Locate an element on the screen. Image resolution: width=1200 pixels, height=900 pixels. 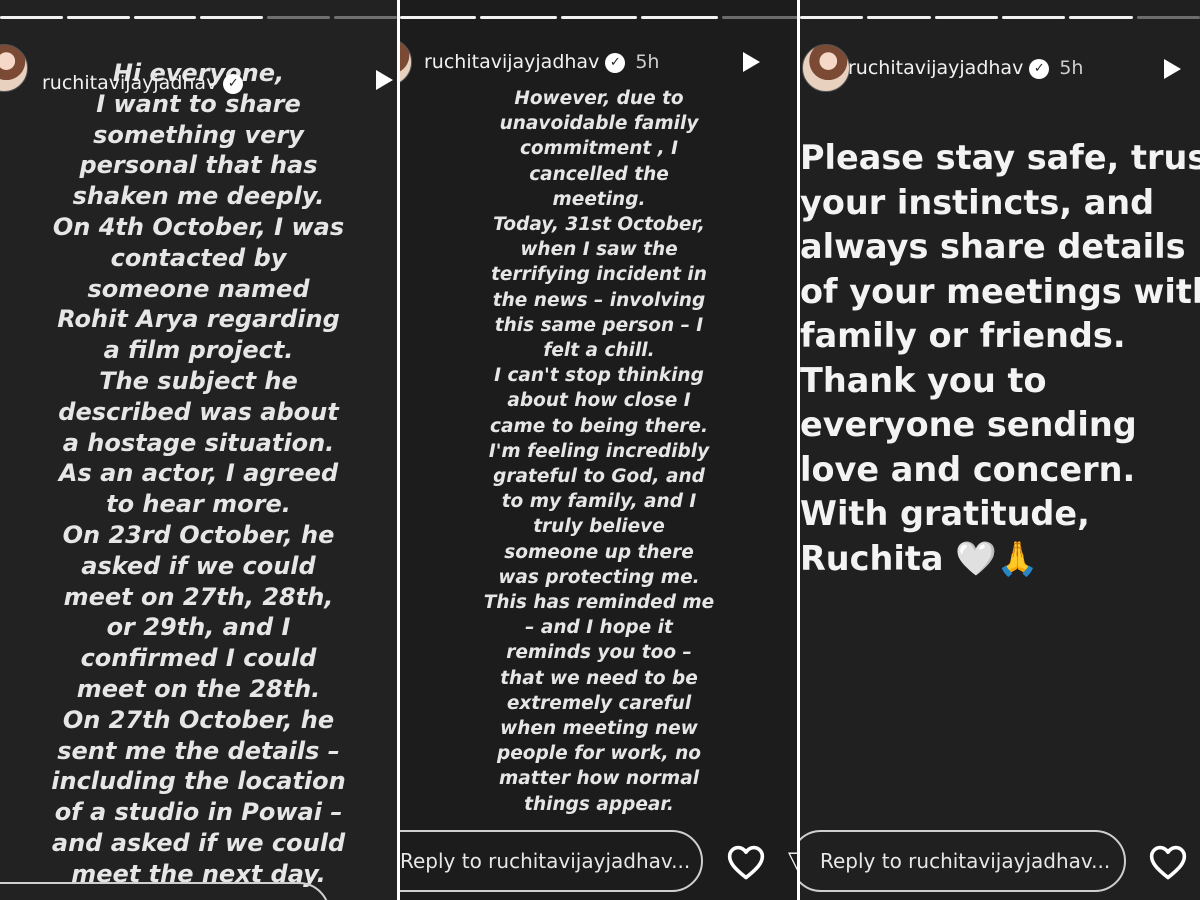
story-header: ruchitavijayjadhav ✓ 5h is located at coordinates (1000, 69).